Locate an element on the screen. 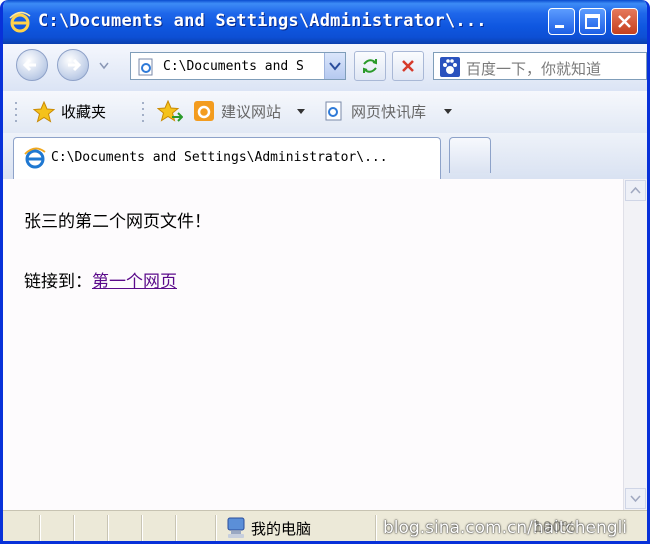 The width and height of the screenshot is (650, 544). stop-icon is located at coordinates (408, 66).